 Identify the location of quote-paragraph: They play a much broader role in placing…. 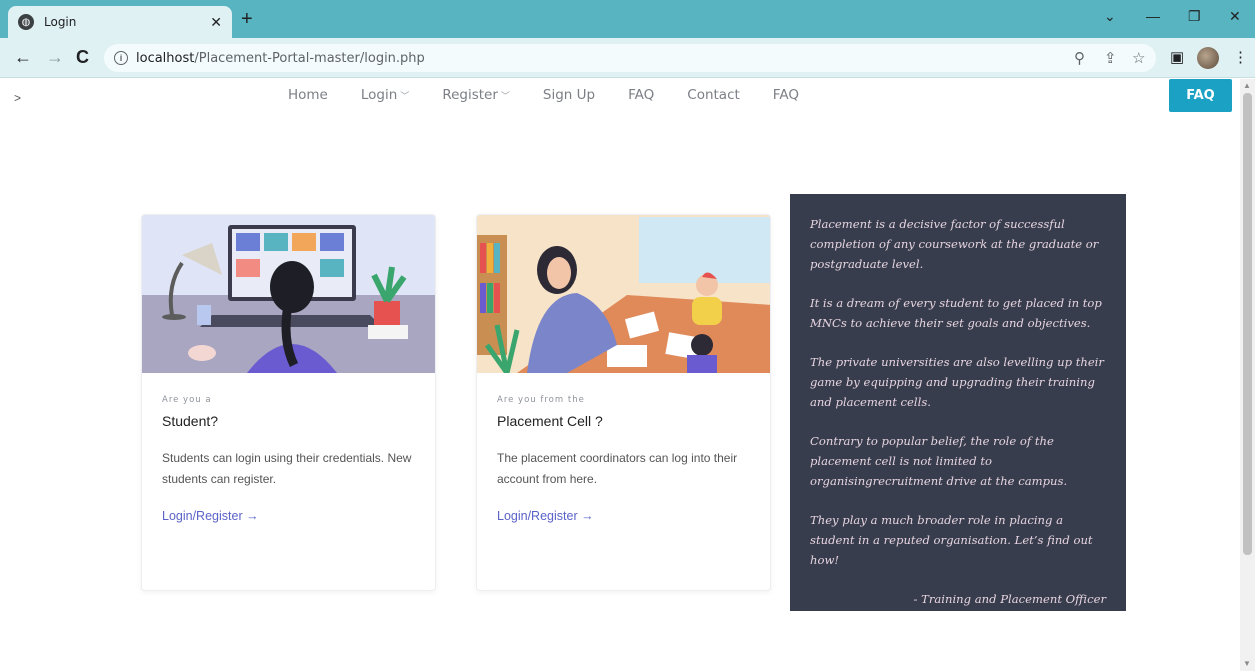
(951, 540).